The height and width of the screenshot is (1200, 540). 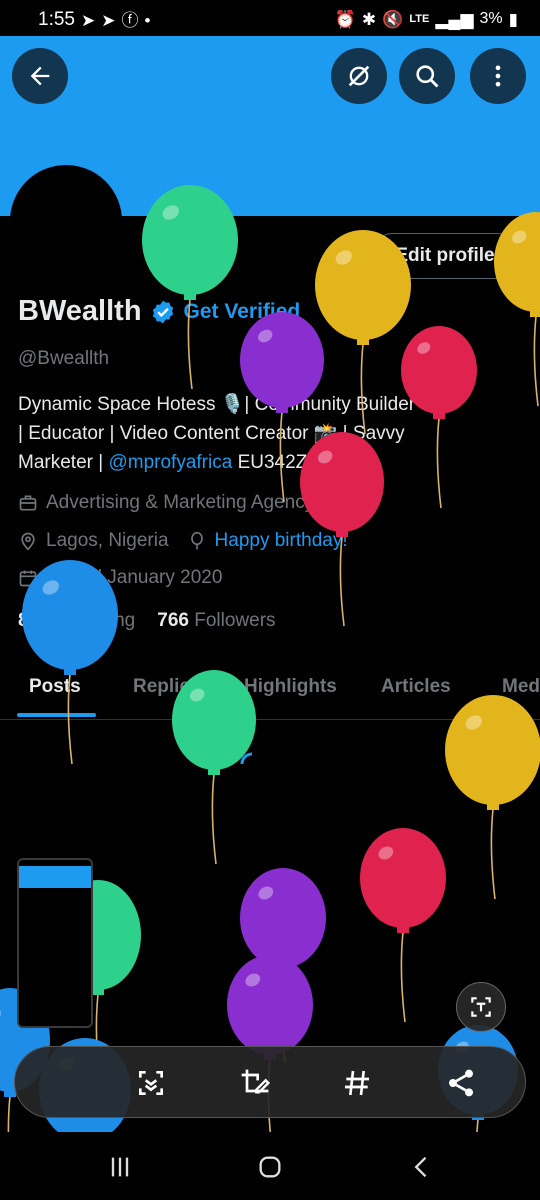 I want to click on search-icon, so click(x=427, y=76).